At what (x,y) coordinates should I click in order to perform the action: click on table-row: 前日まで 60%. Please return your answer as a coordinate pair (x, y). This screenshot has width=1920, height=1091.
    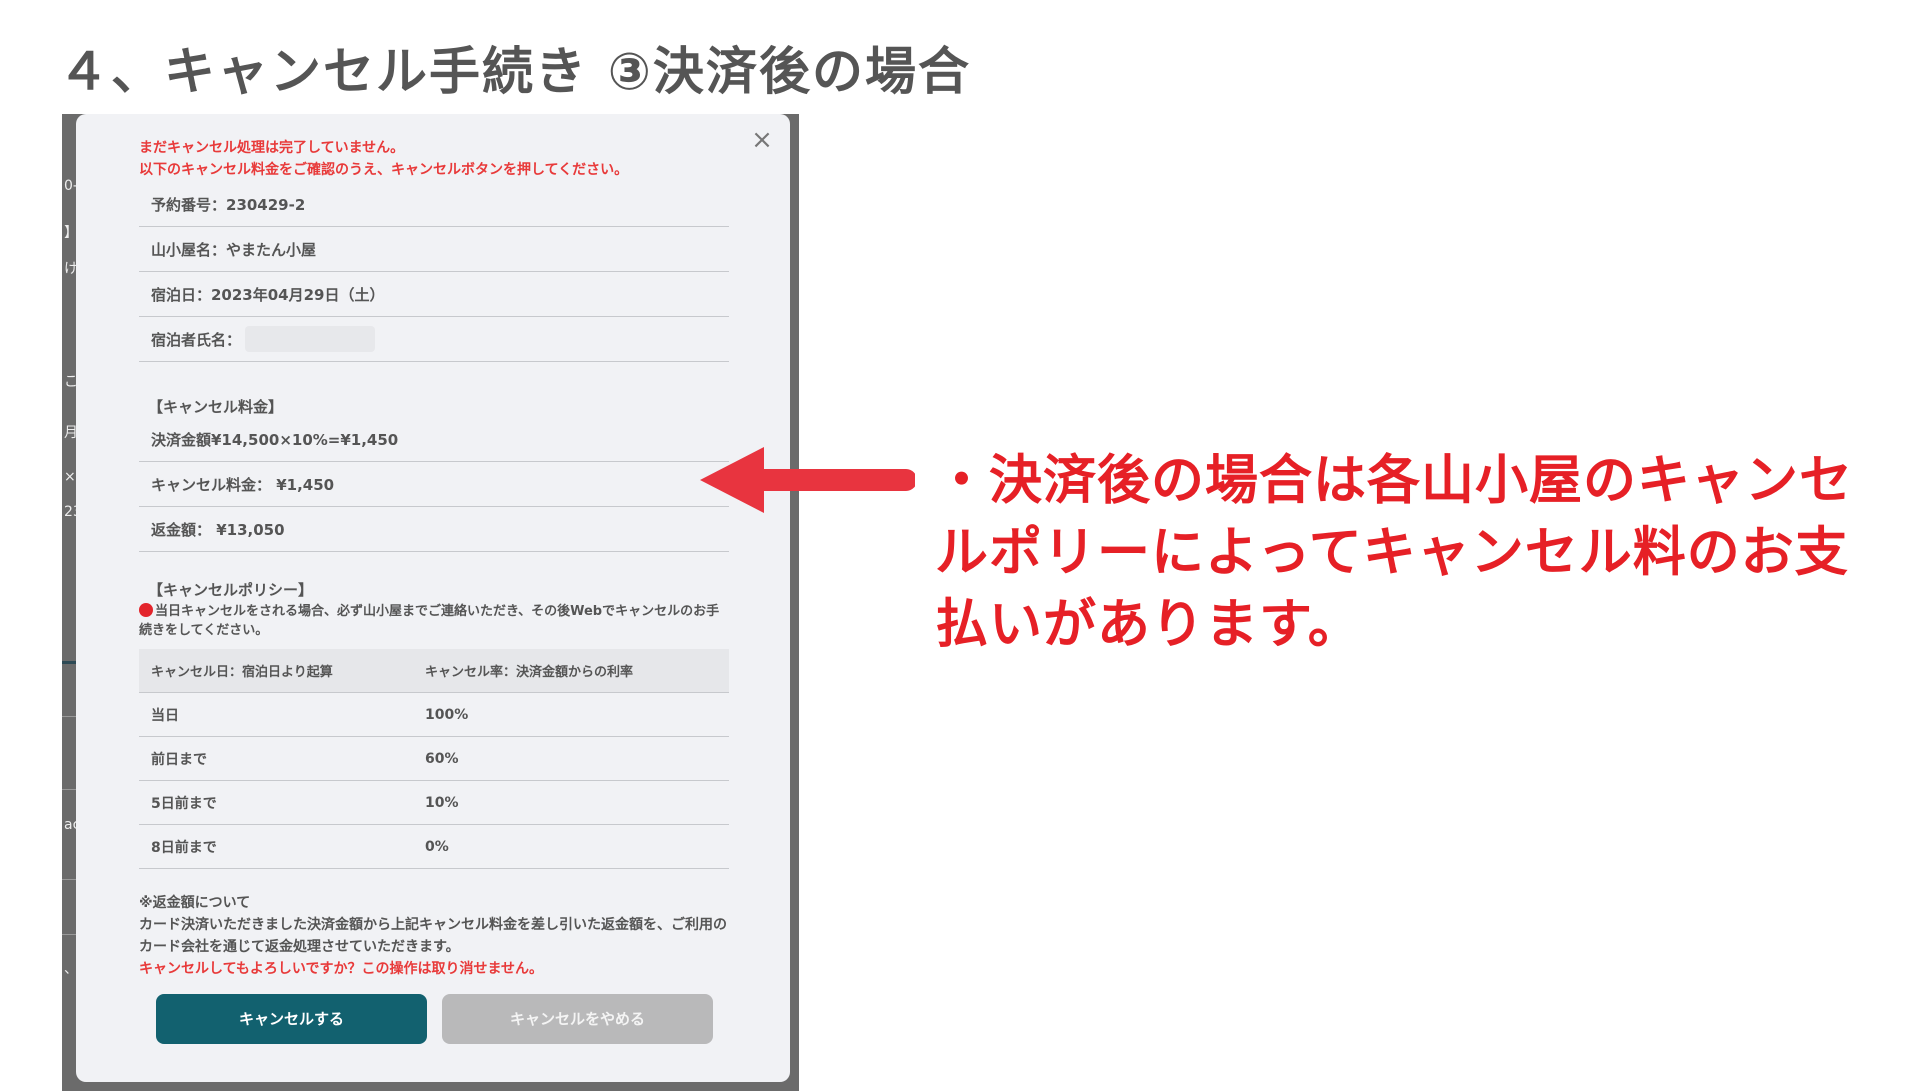
    Looking at the image, I should click on (434, 758).